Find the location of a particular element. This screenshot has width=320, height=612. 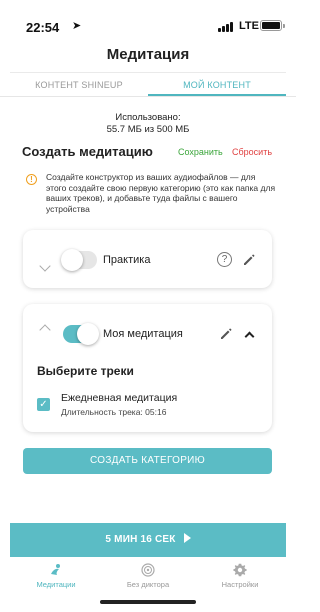

chevron-down-icon is located at coordinates (45, 266).